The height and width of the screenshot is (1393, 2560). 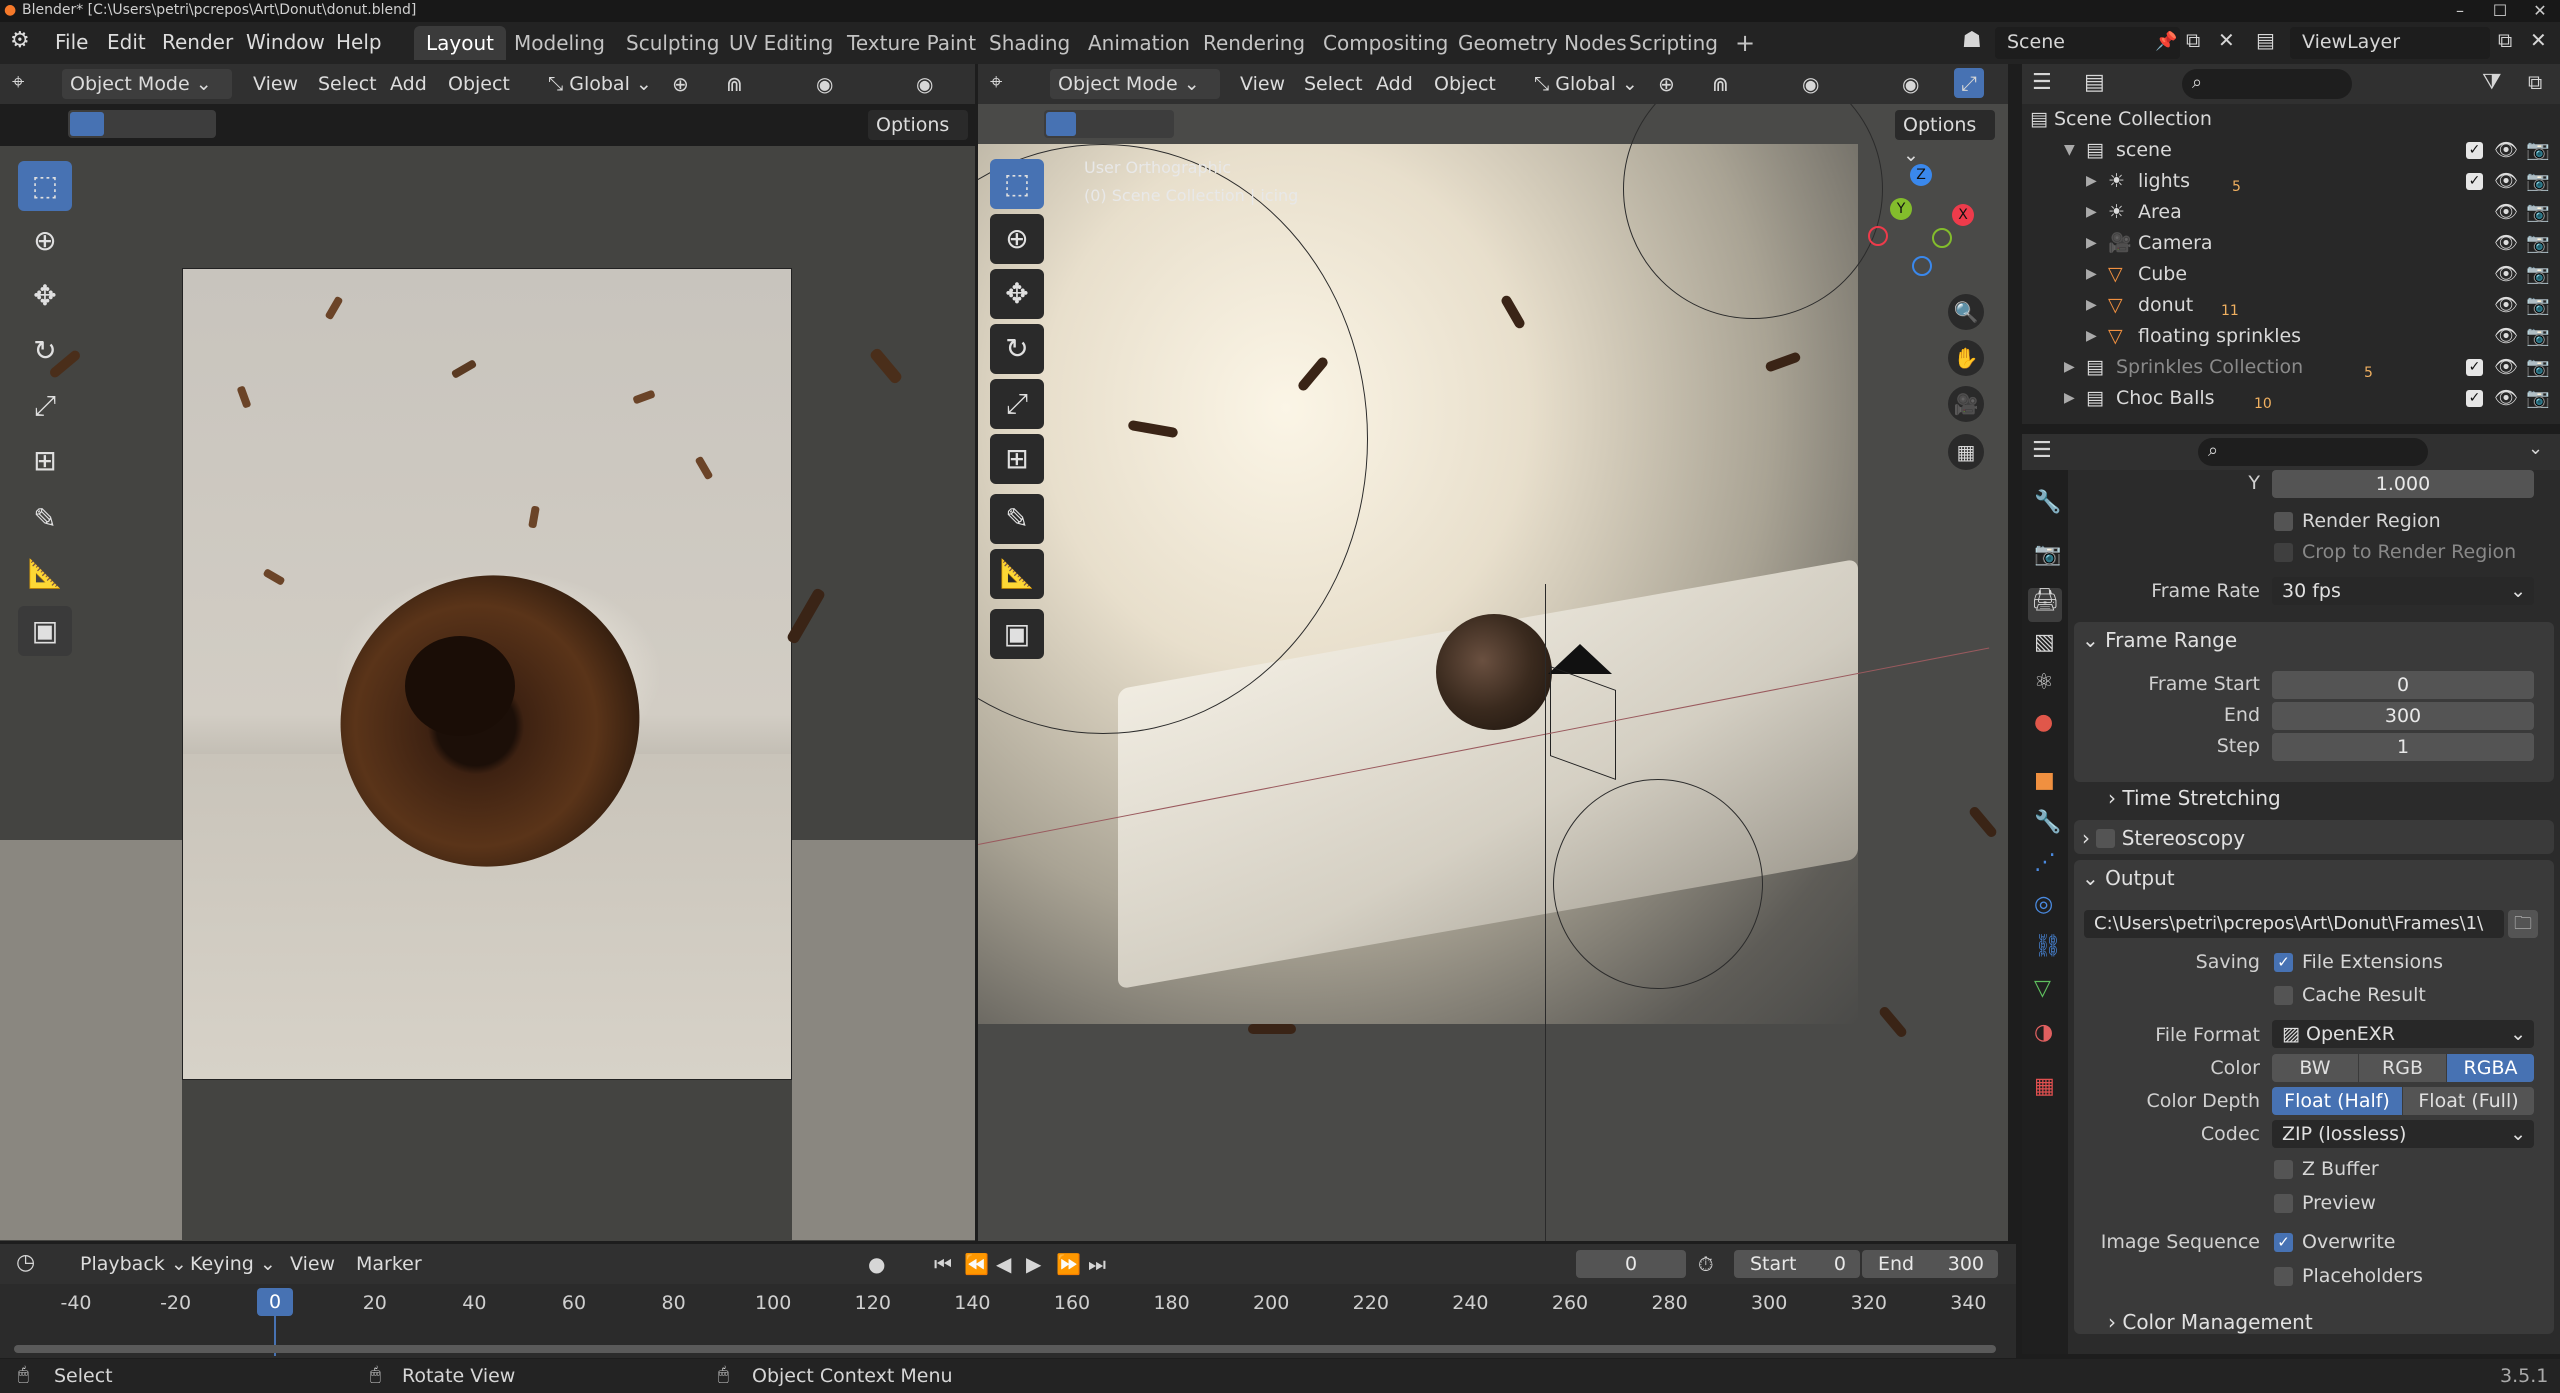 I want to click on outliner-root: ▤ Scene Collection, so click(x=2295, y=119).